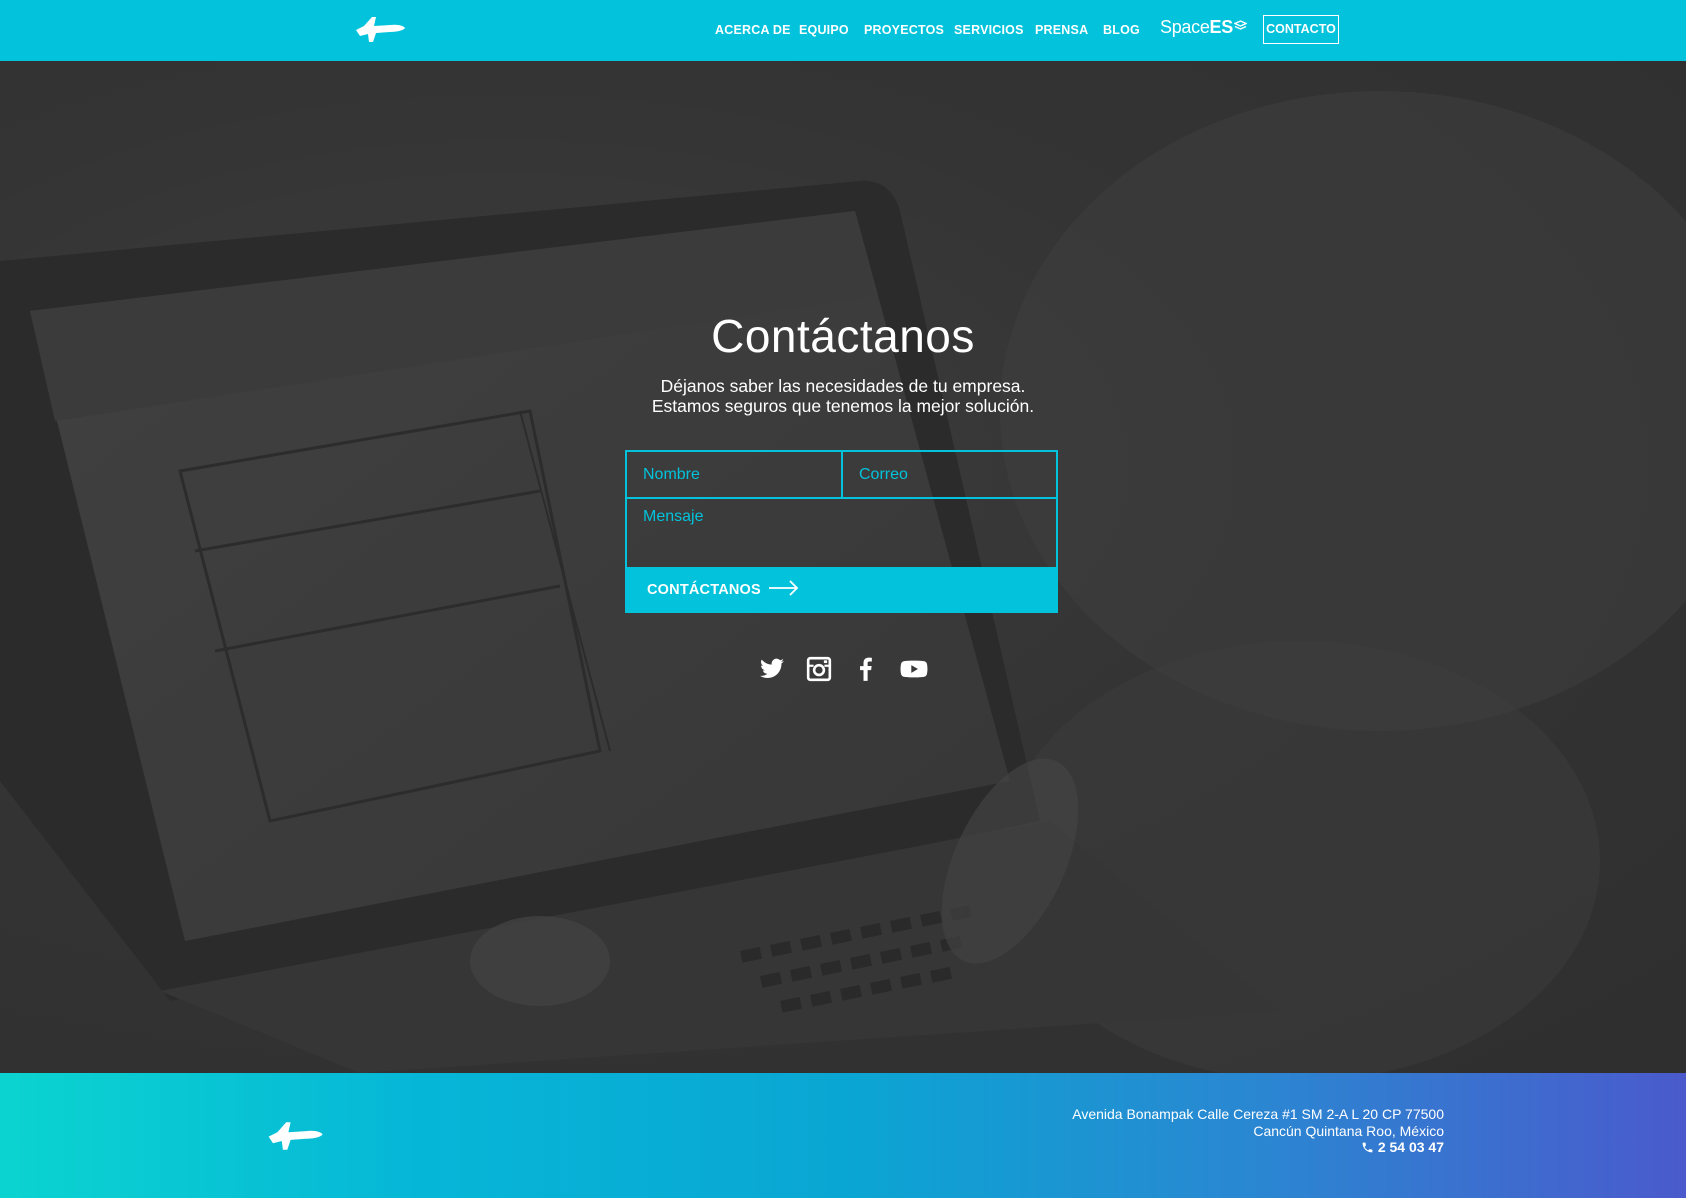 The width and height of the screenshot is (1686, 1198). What do you see at coordinates (1061, 30) in the screenshot?
I see `nav-item-prensa: PRENSA` at bounding box center [1061, 30].